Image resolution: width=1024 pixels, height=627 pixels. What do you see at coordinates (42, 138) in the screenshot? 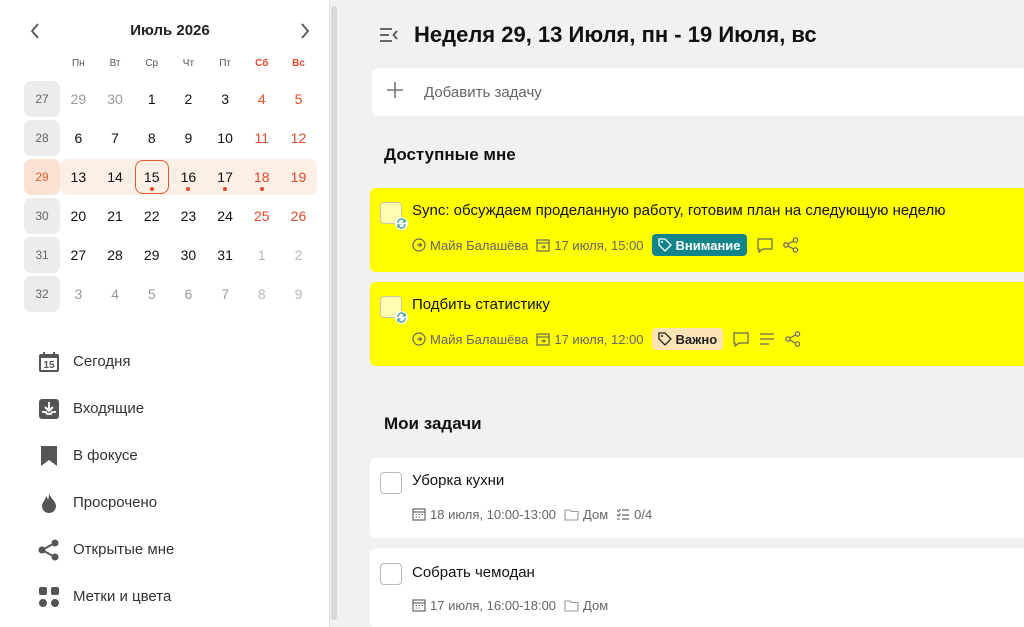
I see `week-number: 28` at bounding box center [42, 138].